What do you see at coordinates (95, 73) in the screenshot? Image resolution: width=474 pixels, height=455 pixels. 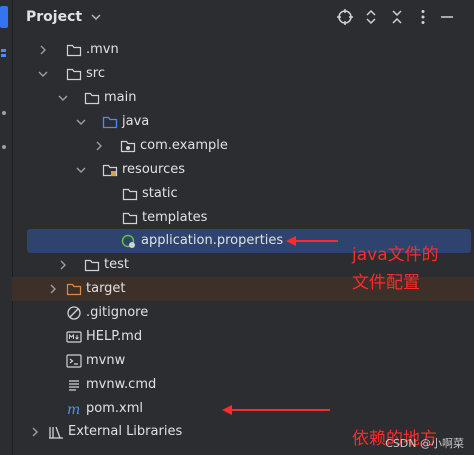 I see `tree-item-label: src` at bounding box center [95, 73].